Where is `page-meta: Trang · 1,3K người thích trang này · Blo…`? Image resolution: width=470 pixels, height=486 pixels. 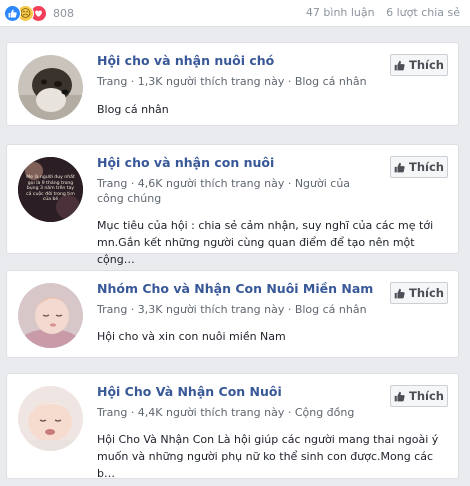
page-meta: Trang · 1,3K người thích trang này · Blo… is located at coordinates (232, 81).